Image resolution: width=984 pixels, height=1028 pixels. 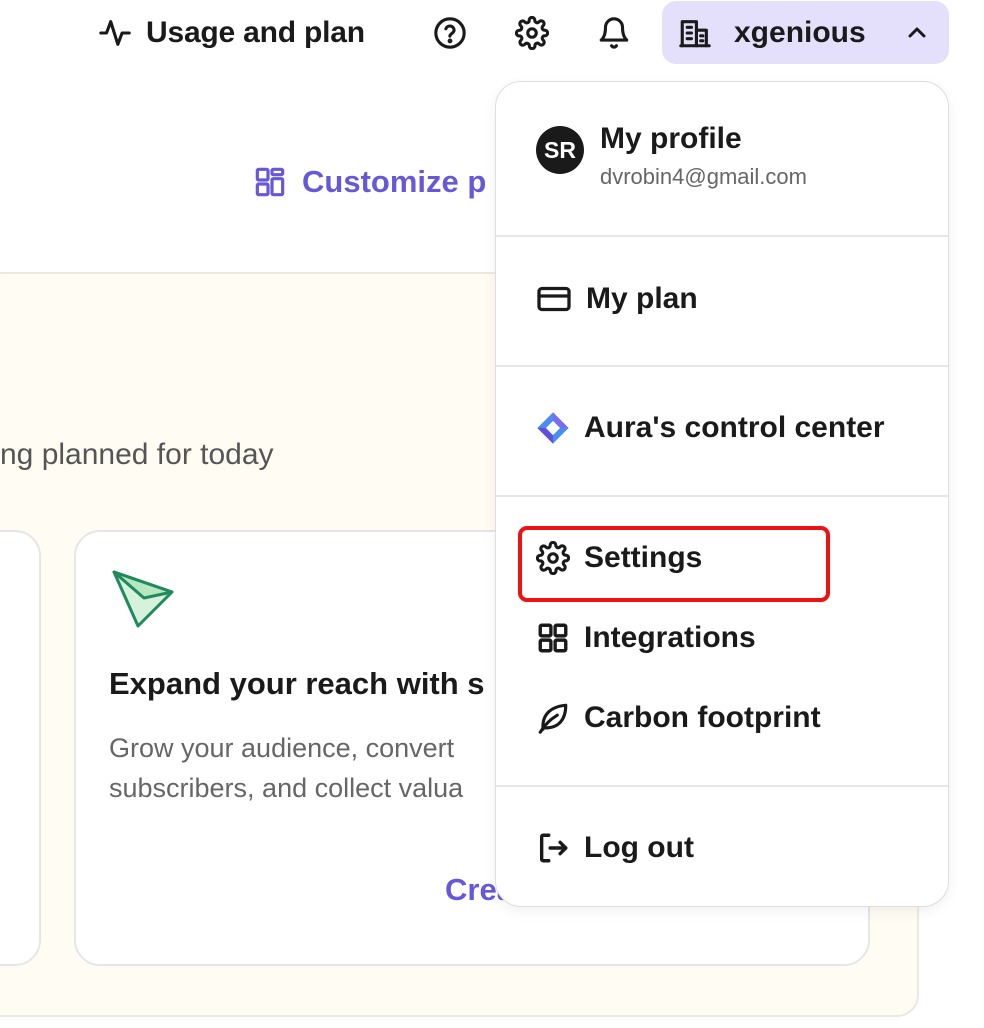 I want to click on building-icon, so click(x=695, y=33).